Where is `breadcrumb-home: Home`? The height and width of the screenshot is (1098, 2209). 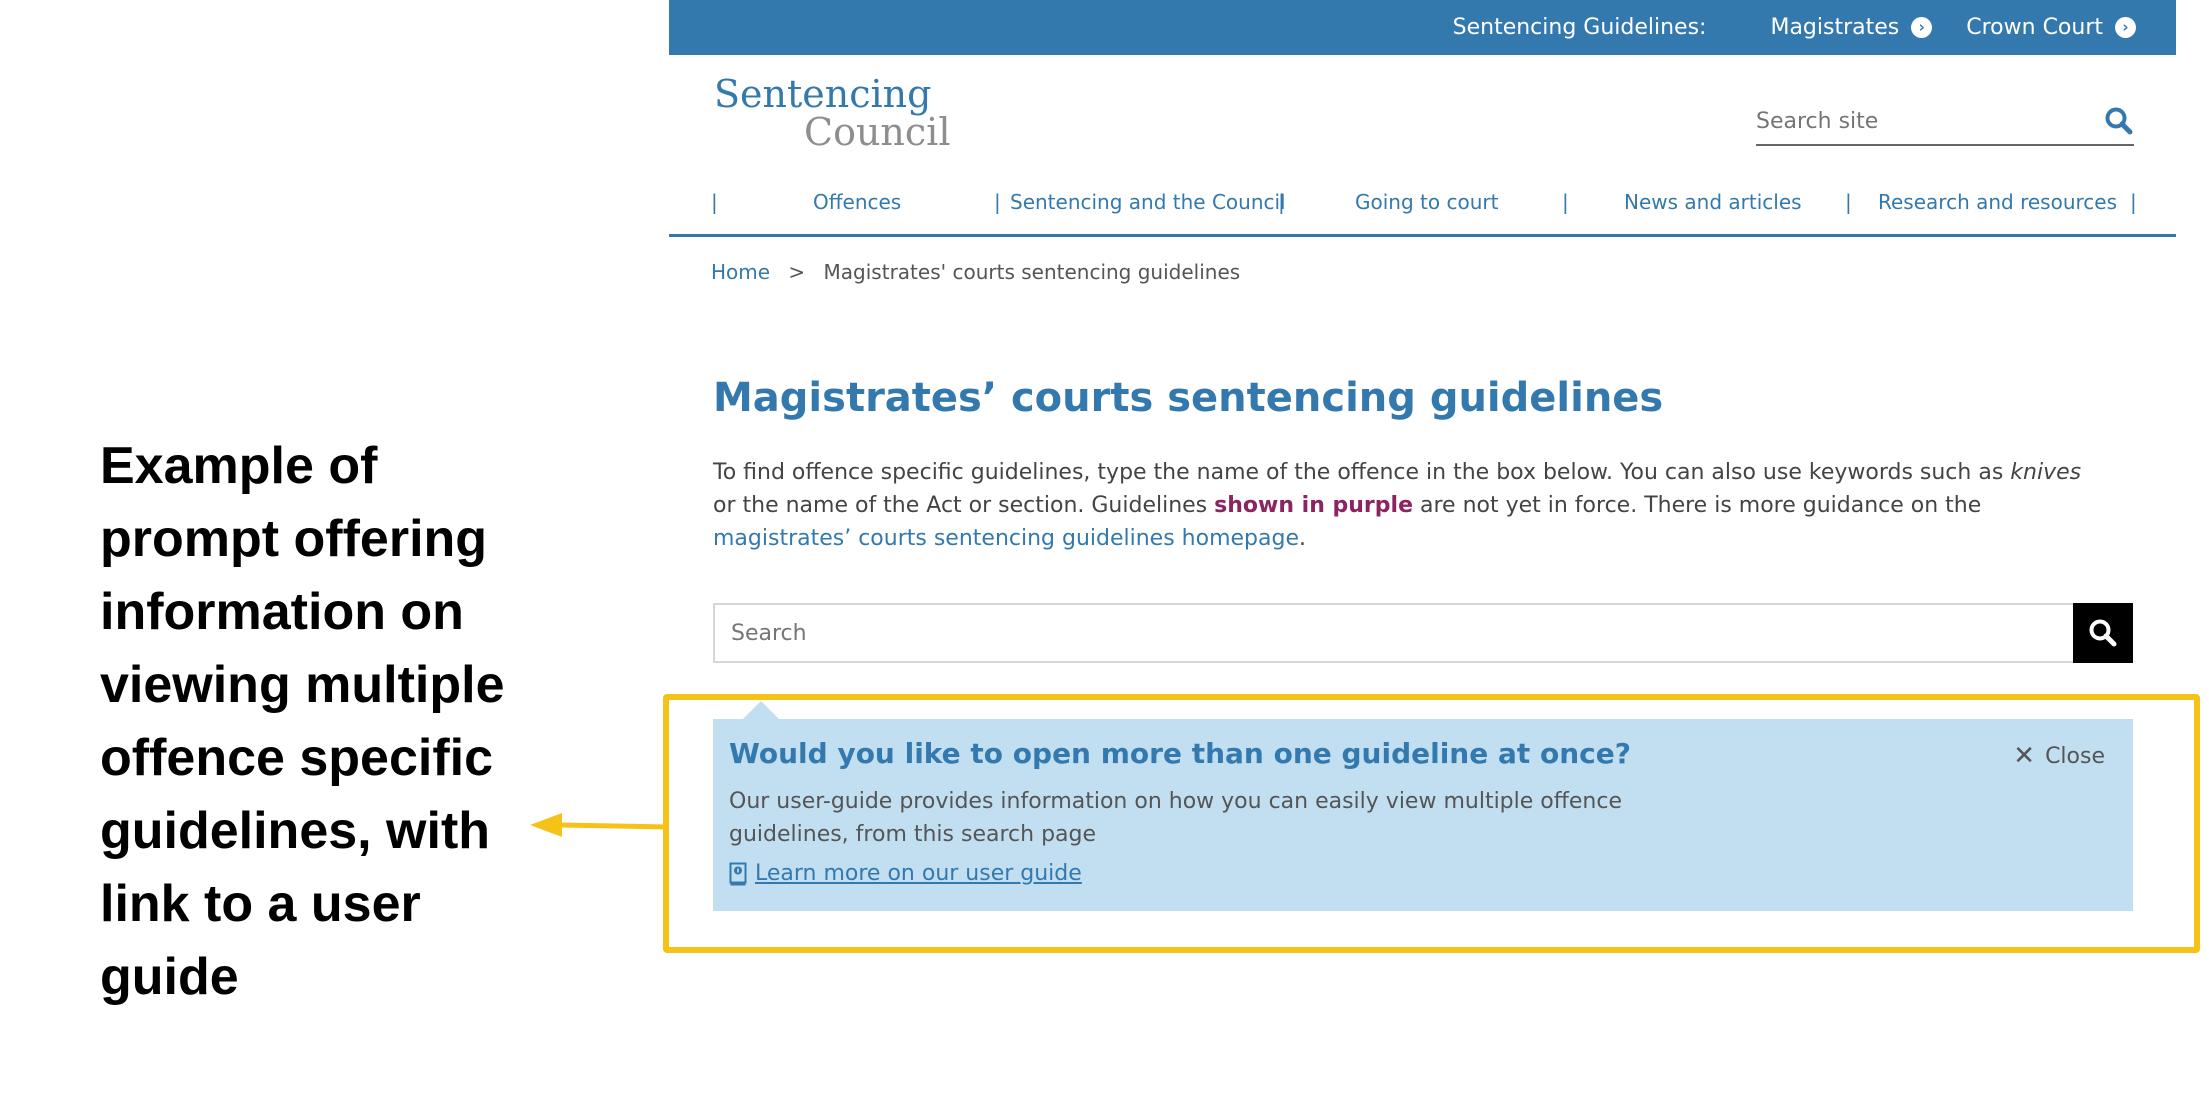 breadcrumb-home: Home is located at coordinates (740, 272).